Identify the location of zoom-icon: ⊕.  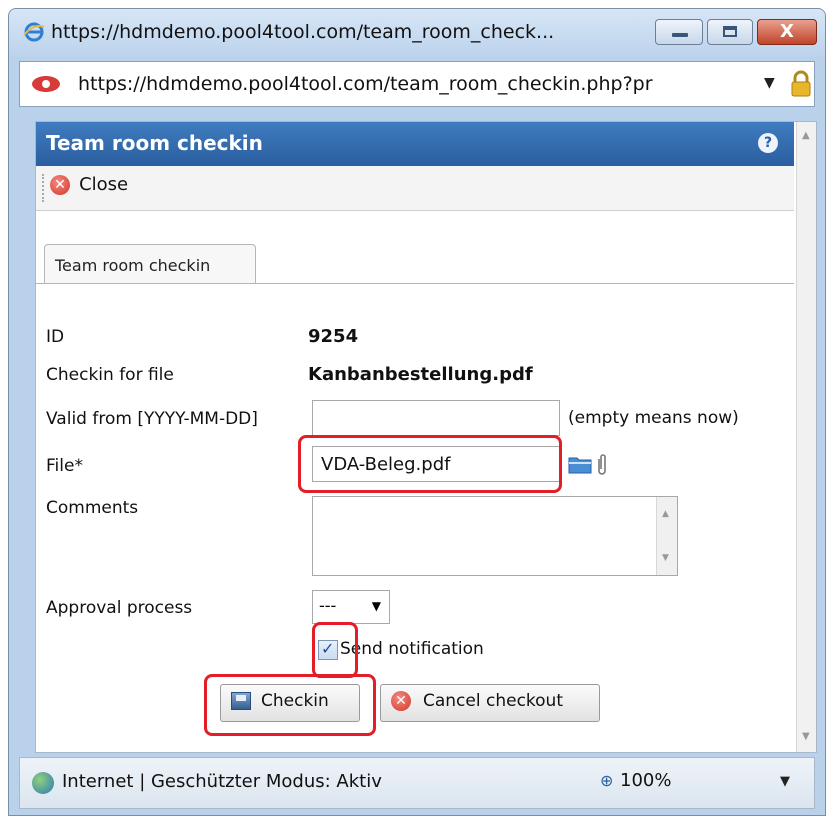
(606, 780).